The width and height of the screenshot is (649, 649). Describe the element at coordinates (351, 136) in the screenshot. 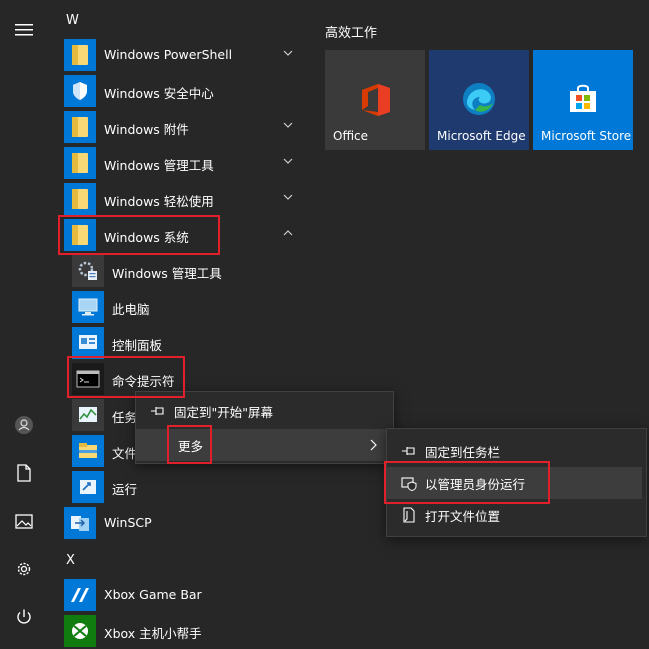

I see `tile-label: Office` at that location.